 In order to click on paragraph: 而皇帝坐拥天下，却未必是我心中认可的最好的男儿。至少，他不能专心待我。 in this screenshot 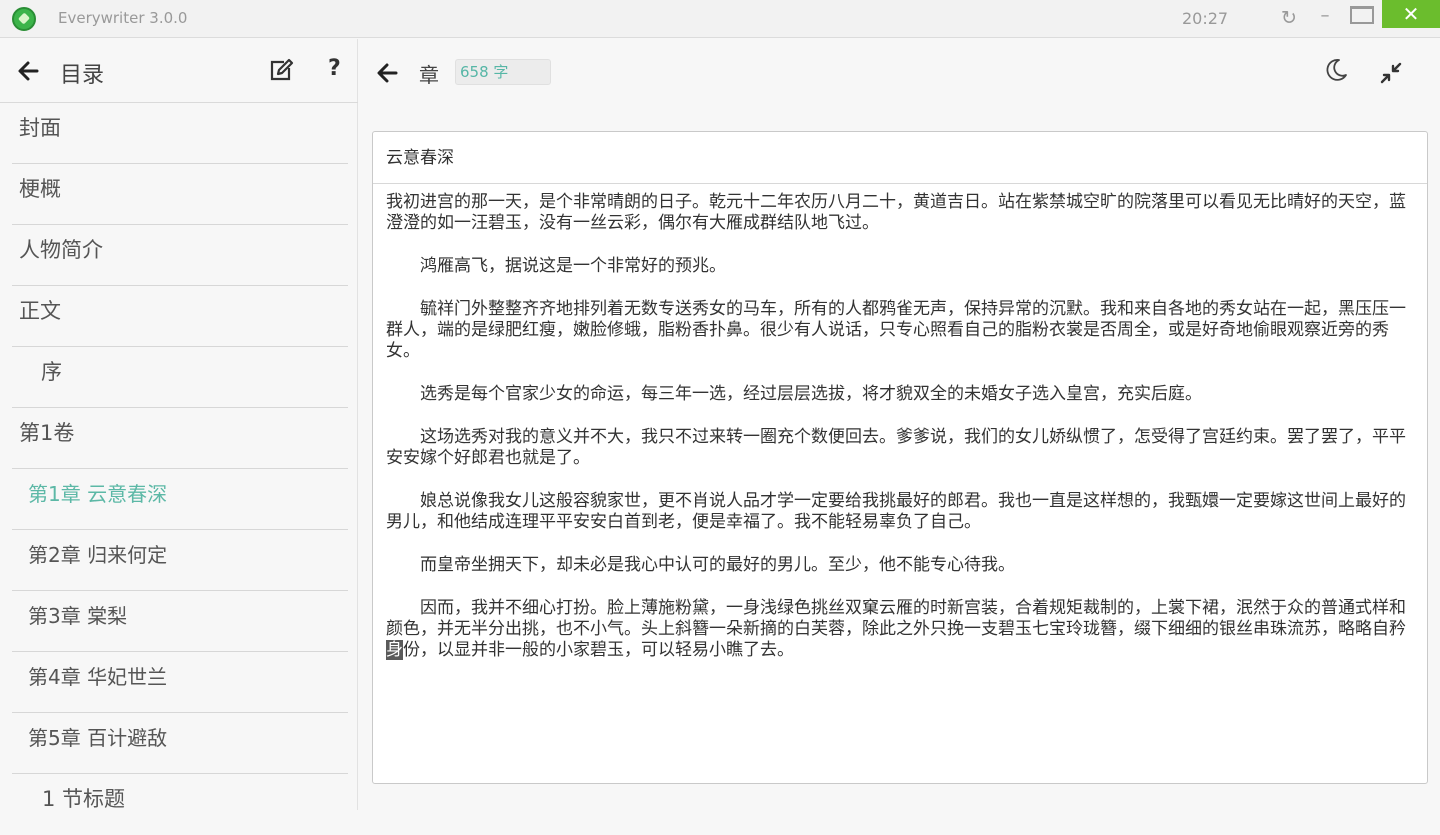, I will do `click(717, 565)`.